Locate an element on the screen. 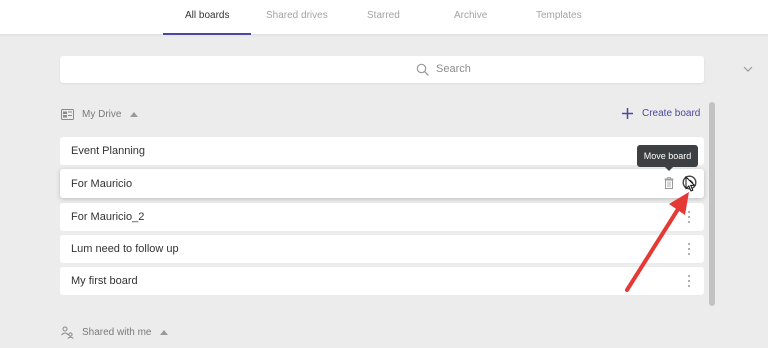 The height and width of the screenshot is (348, 768). drive-icon is located at coordinates (67, 114).